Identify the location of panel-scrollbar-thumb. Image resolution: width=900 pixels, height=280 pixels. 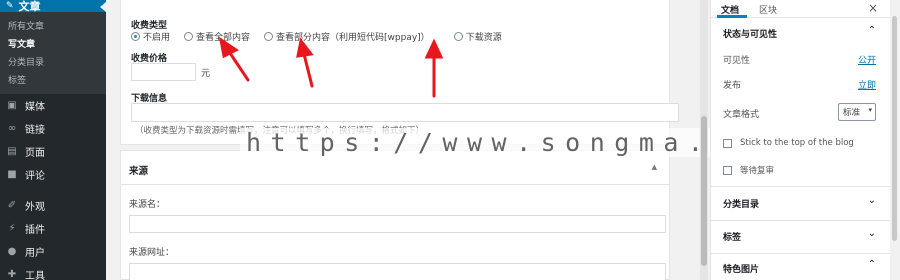
(894, 128).